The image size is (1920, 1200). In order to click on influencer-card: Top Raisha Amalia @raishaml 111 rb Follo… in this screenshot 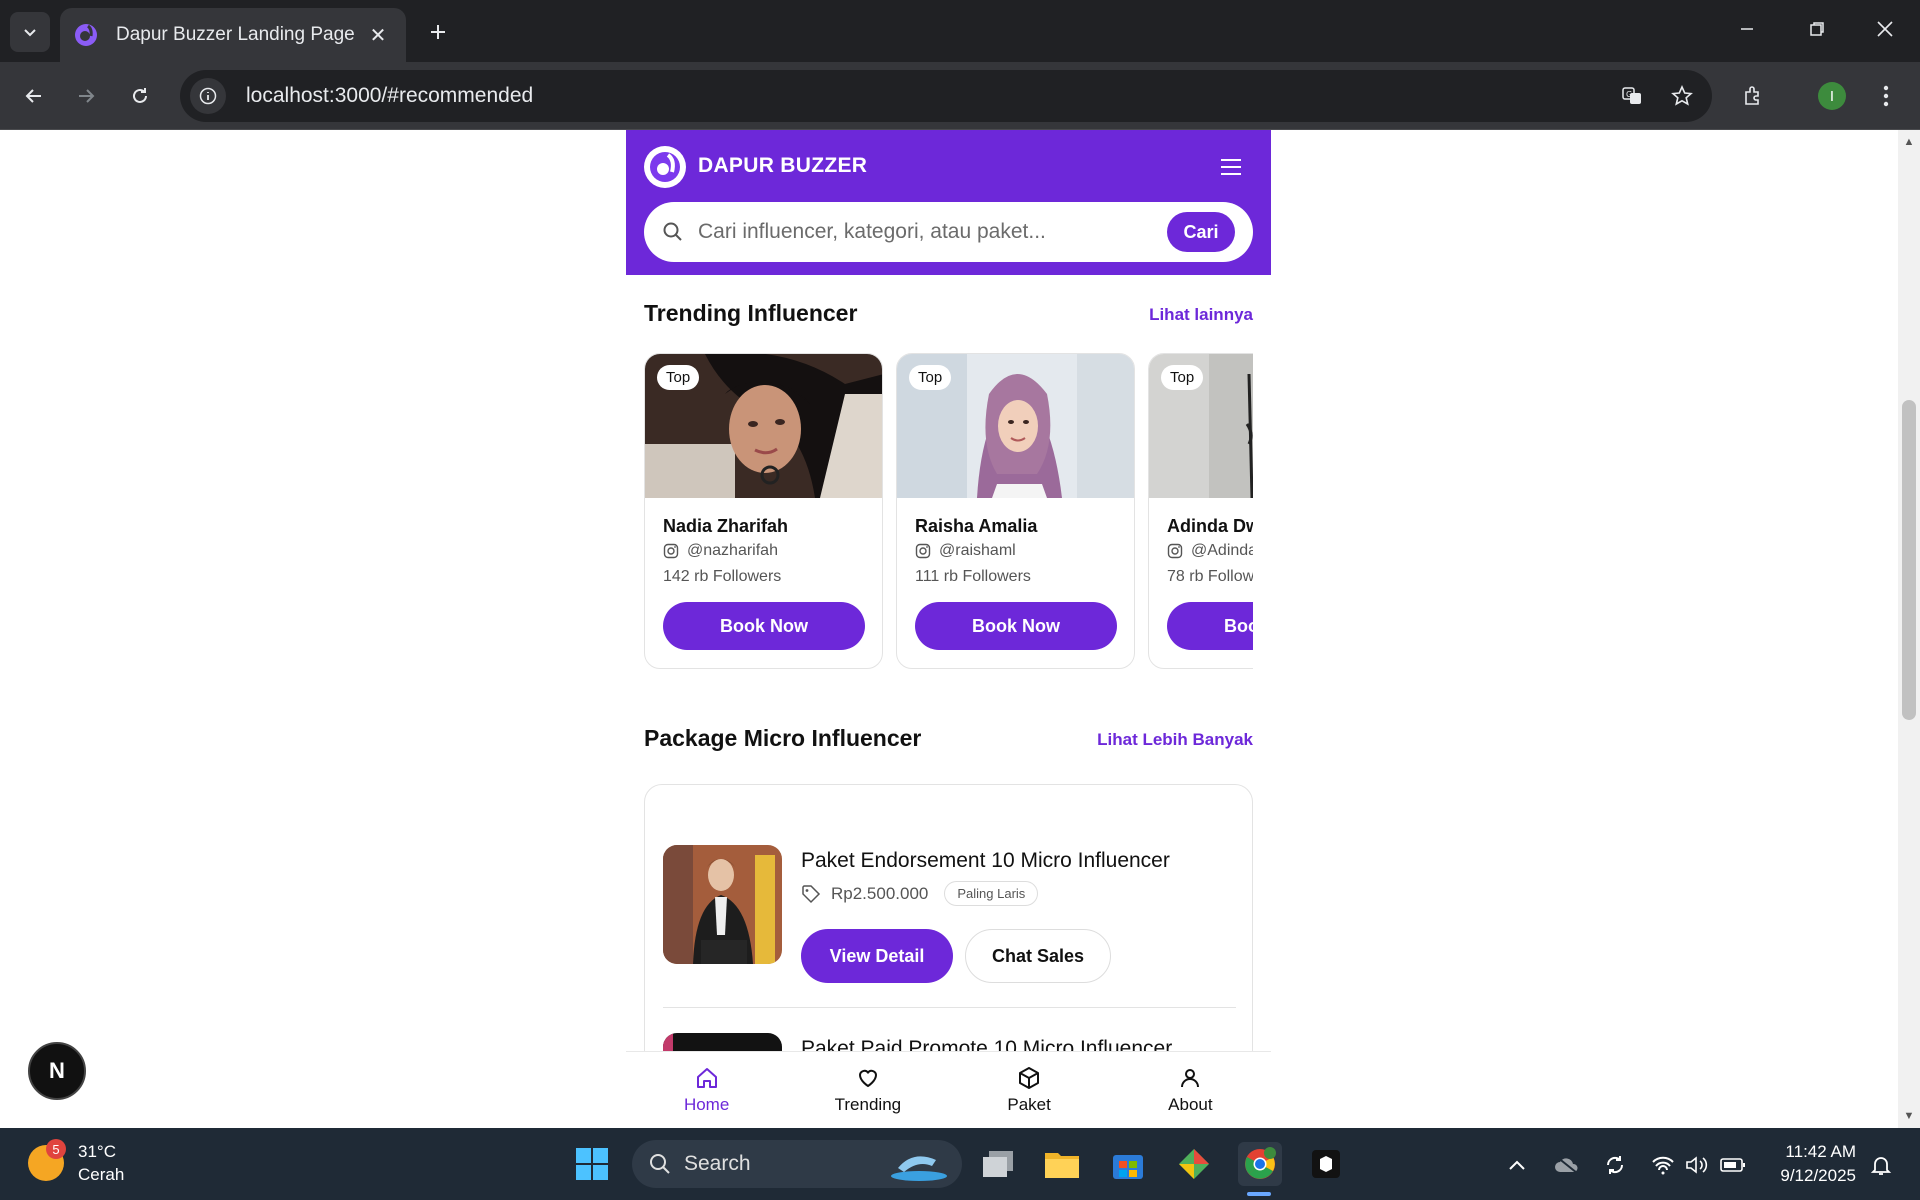, I will do `click(1015, 511)`.